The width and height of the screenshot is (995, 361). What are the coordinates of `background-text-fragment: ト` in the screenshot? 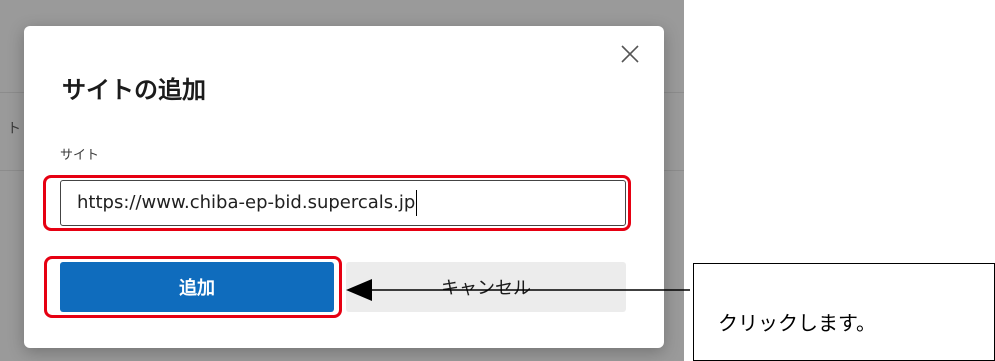 It's located at (14, 129).